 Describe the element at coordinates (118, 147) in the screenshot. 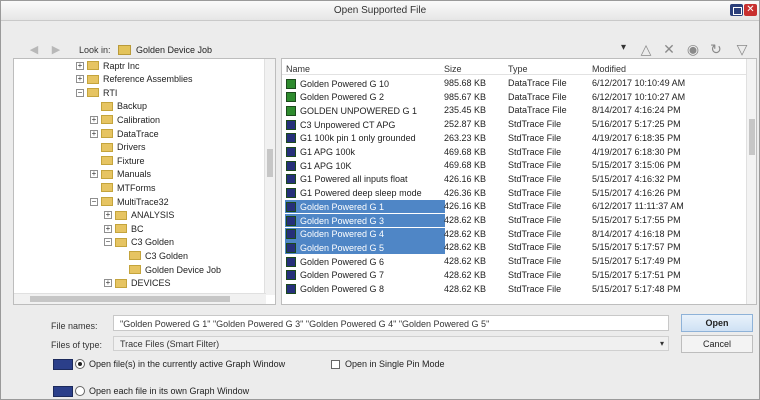

I see `tree-item: Drivers` at that location.